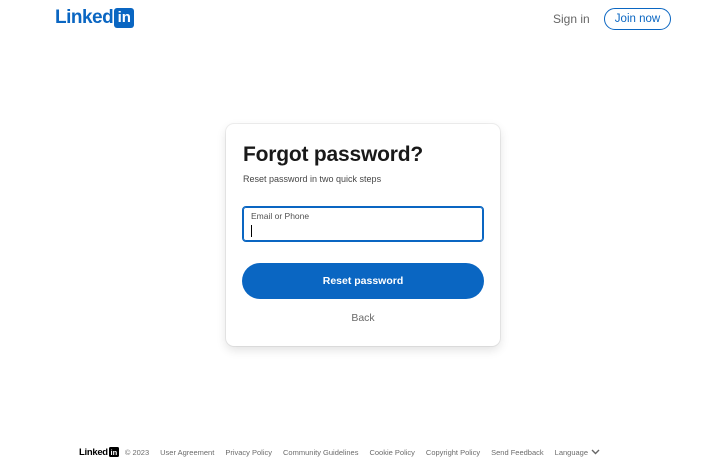 The width and height of the screenshot is (720, 475). I want to click on email-or-phone-field: Email or Phone, so click(363, 224).